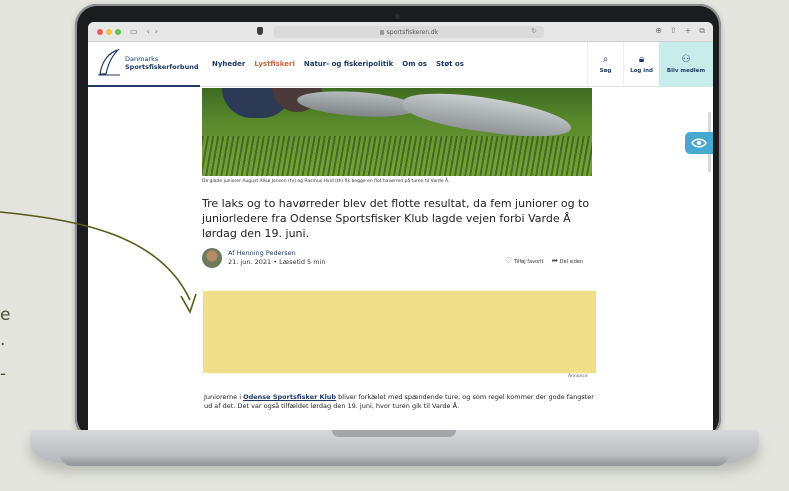  I want to click on zoom-window-button, so click(118, 31).